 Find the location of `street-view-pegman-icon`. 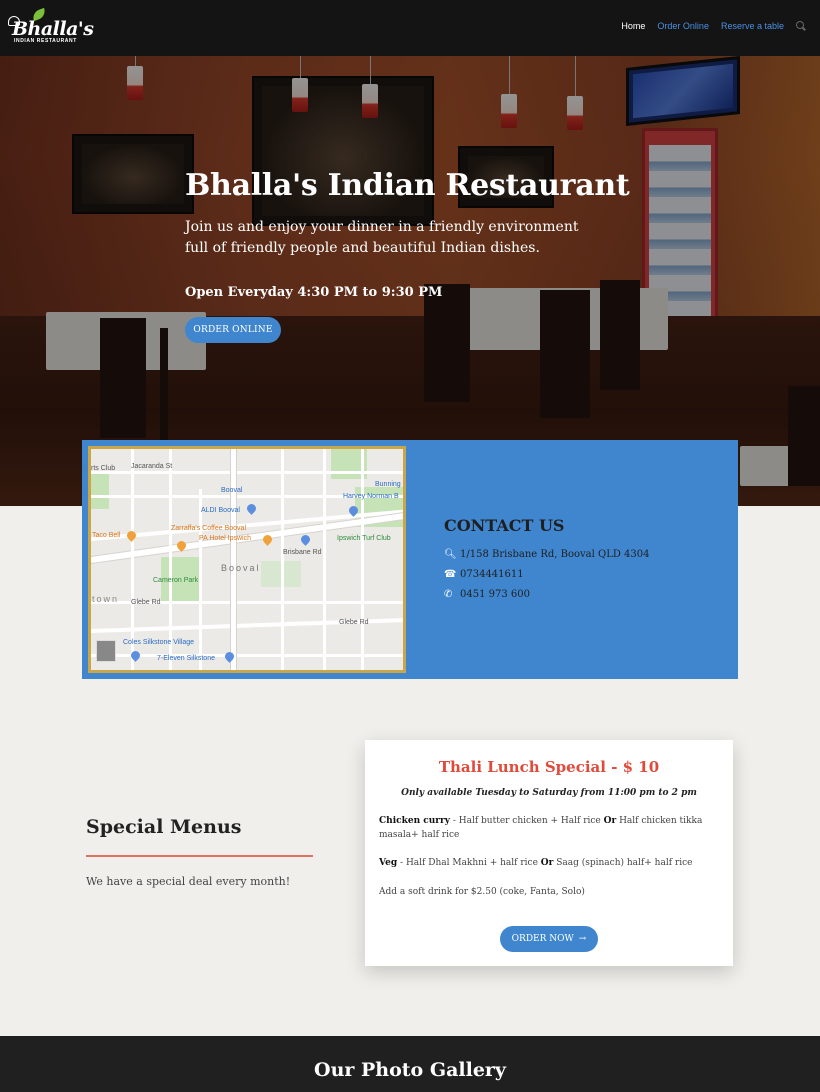

street-view-pegman-icon is located at coordinates (106, 651).